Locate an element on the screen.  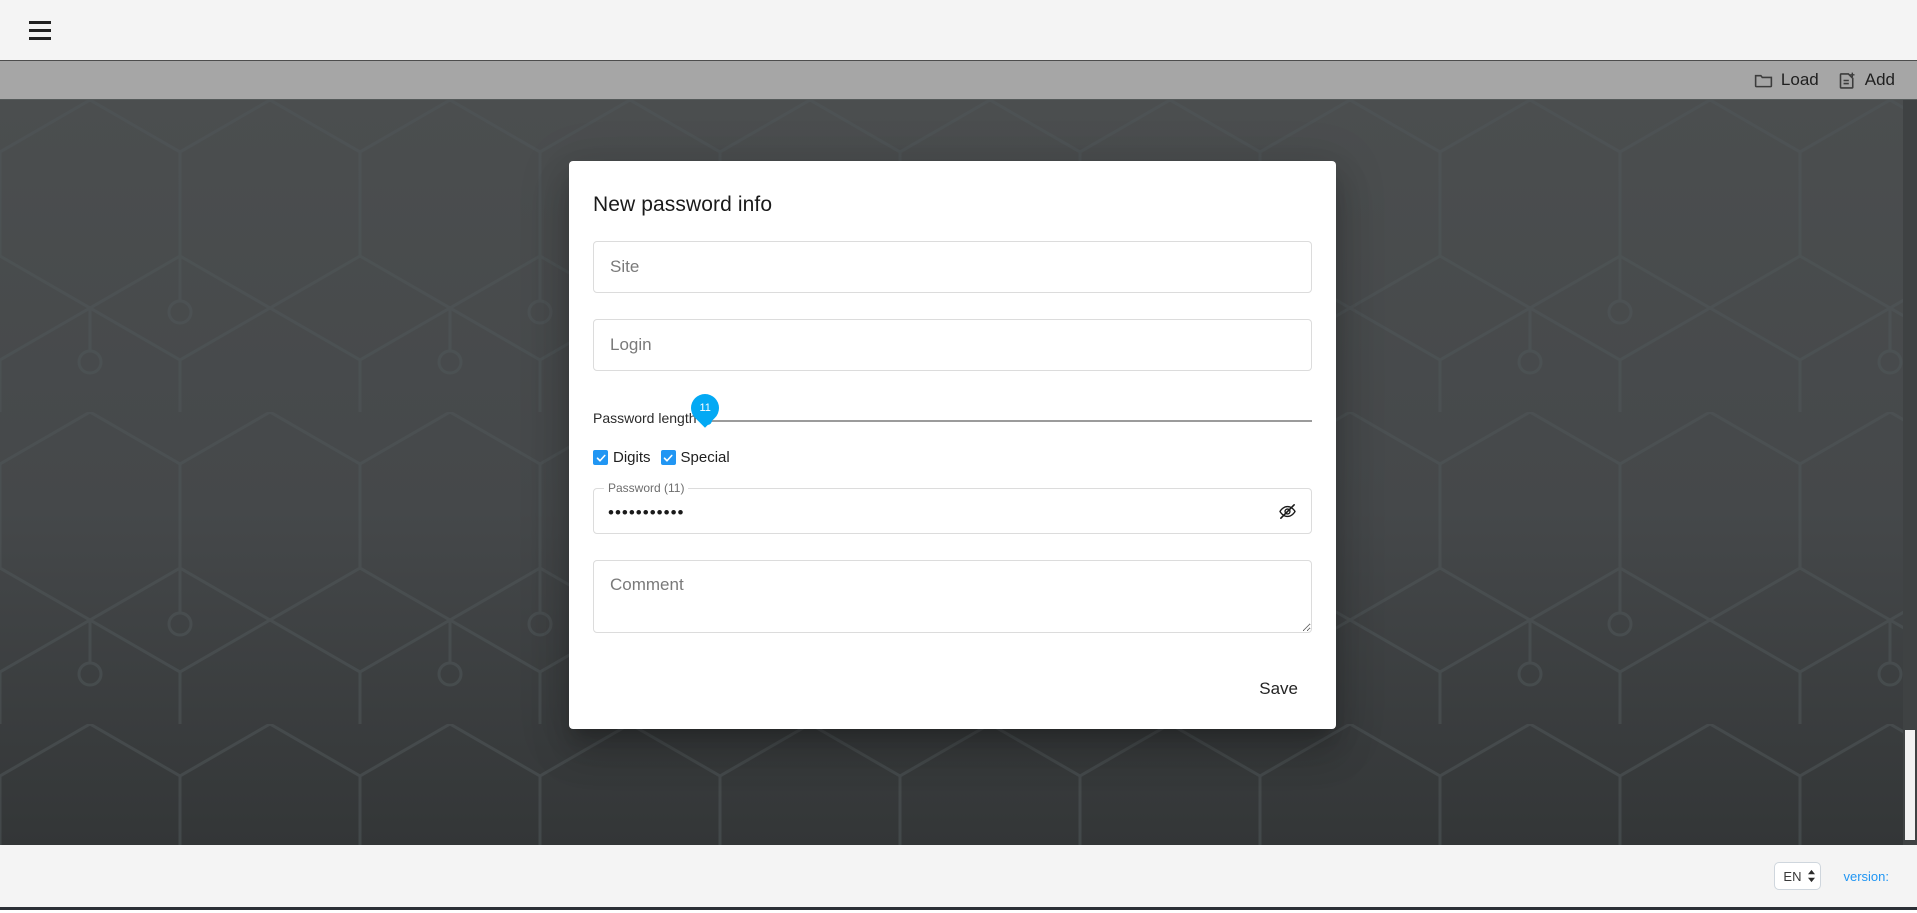
add-button: Add is located at coordinates (1866, 80).